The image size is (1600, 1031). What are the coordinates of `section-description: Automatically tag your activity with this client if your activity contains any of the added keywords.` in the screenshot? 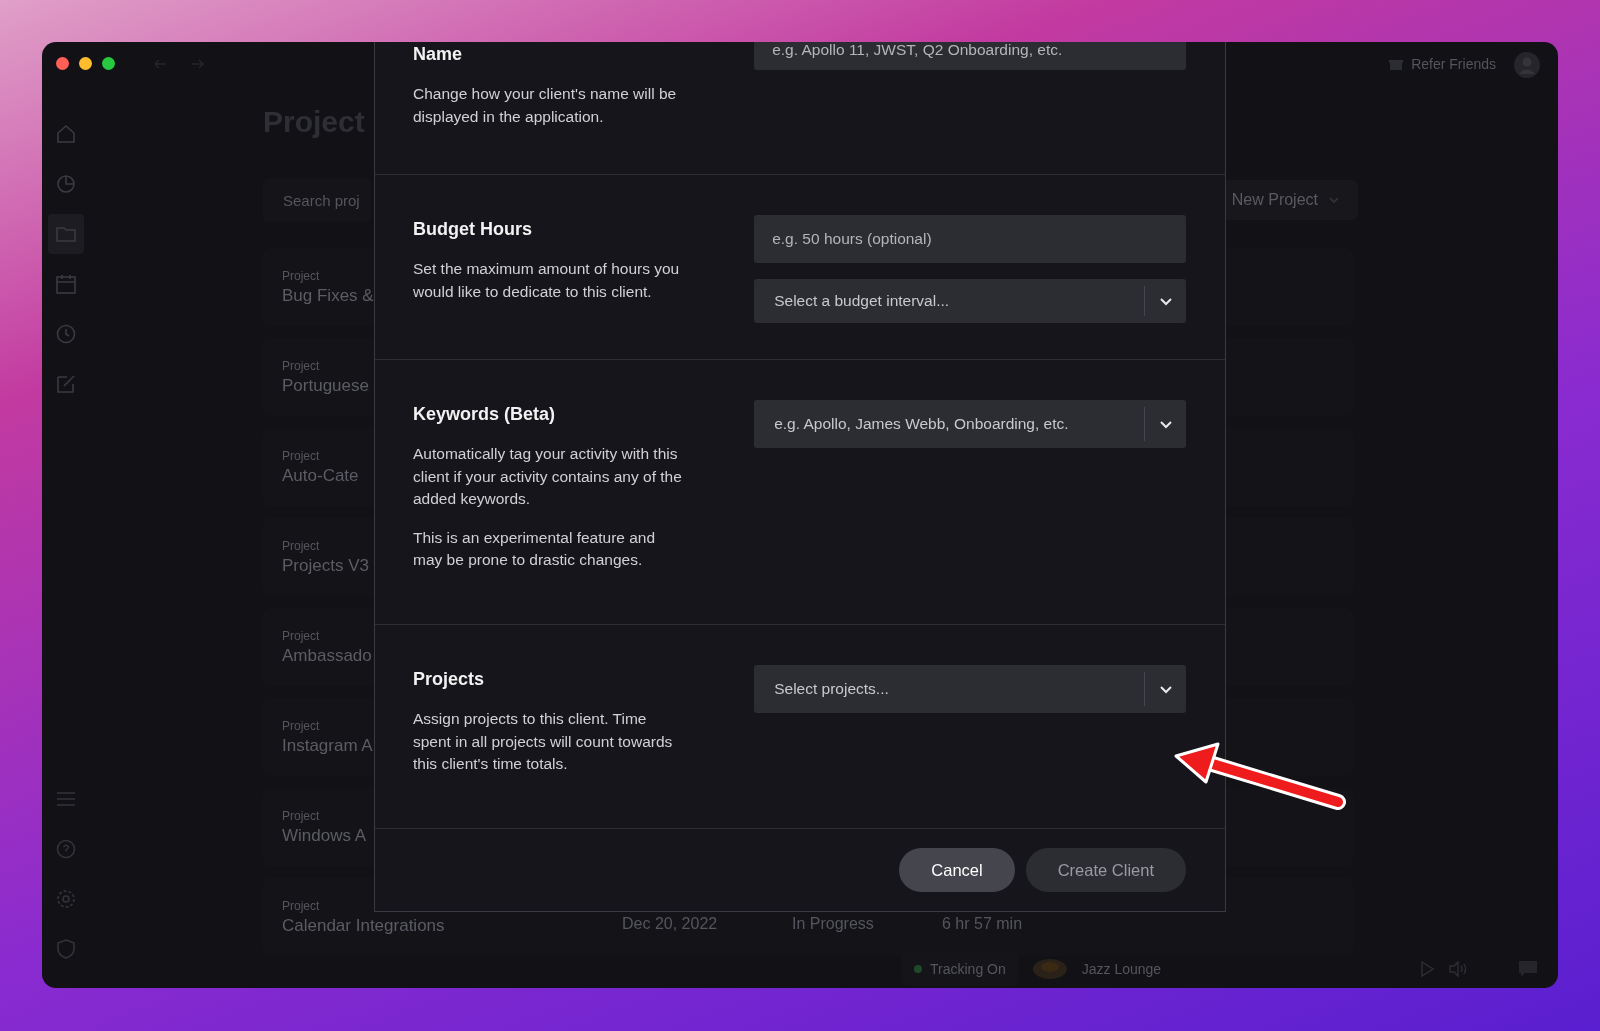 It's located at (548, 476).